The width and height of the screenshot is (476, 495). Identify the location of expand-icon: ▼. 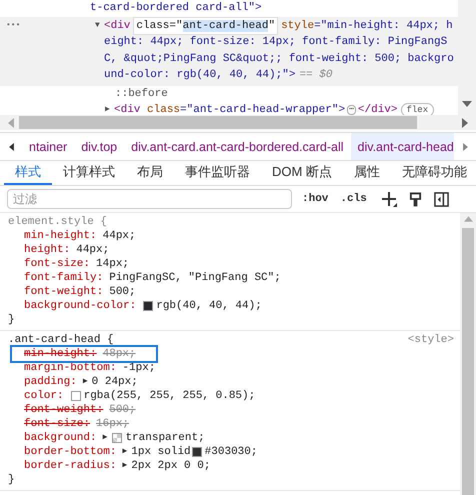
(99, 26).